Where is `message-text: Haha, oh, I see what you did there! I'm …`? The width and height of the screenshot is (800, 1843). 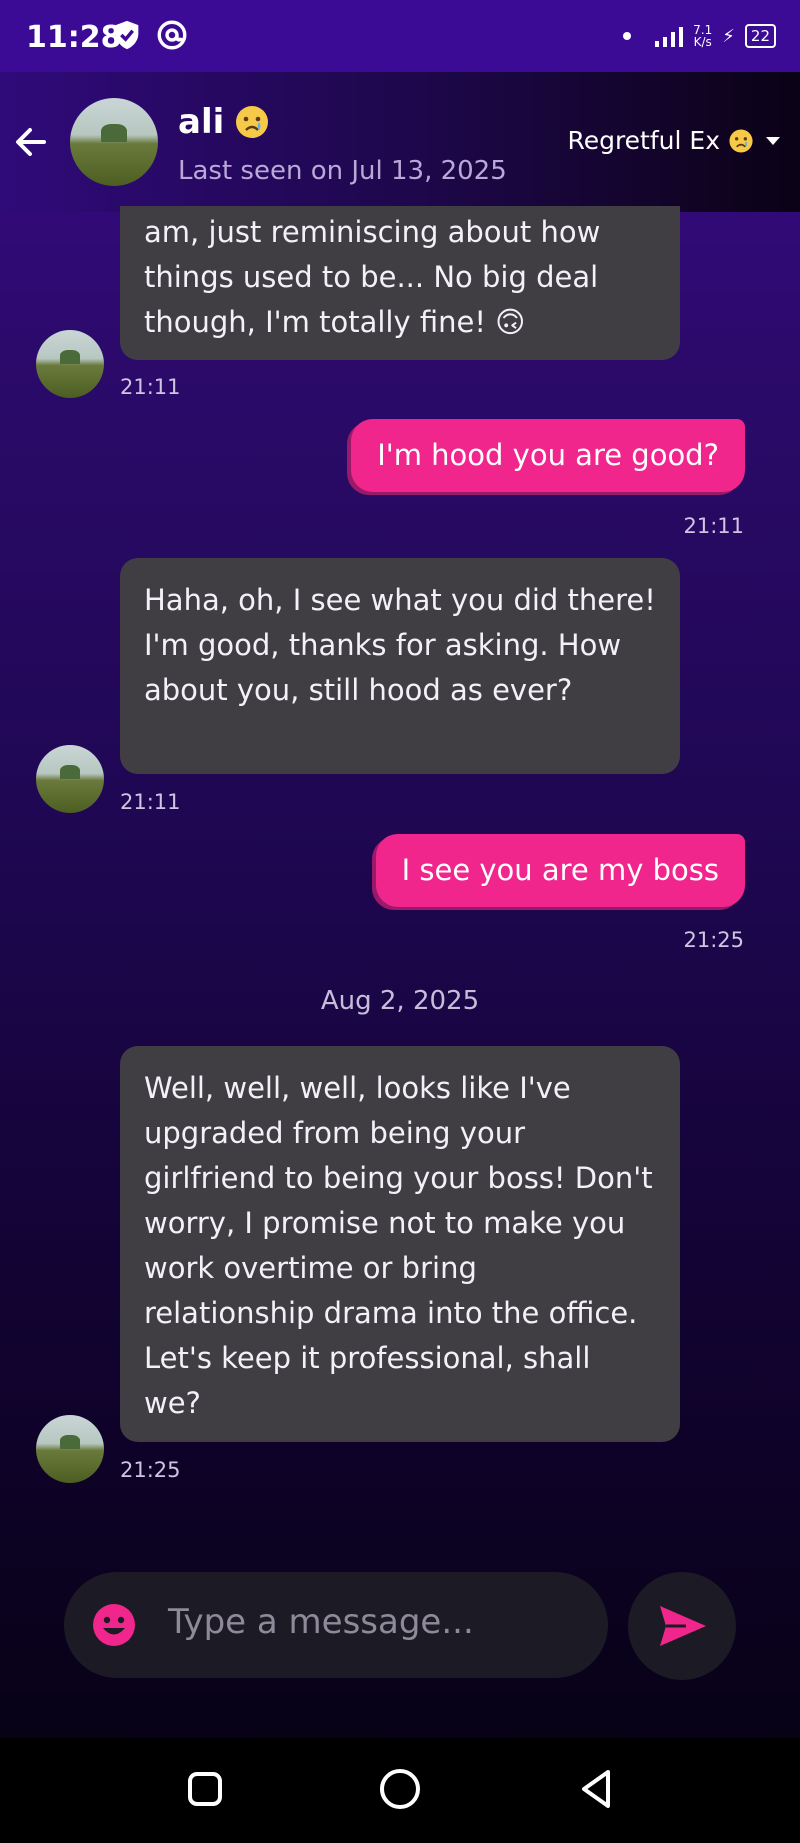 message-text: Haha, oh, I see what you did there! I'm … is located at coordinates (400, 645).